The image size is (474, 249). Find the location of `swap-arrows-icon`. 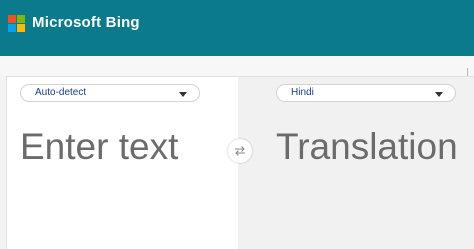

swap-arrows-icon is located at coordinates (240, 151).